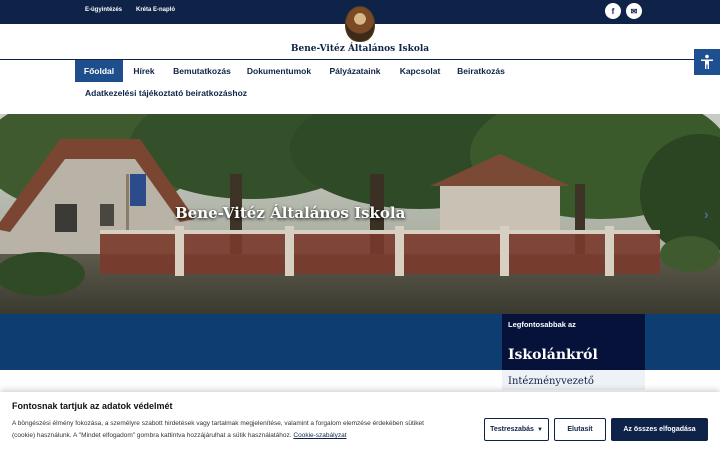 The height and width of the screenshot is (450, 720). Describe the element at coordinates (553, 355) in the screenshot. I see `sidebar-card-title: Iskolánkról` at that location.